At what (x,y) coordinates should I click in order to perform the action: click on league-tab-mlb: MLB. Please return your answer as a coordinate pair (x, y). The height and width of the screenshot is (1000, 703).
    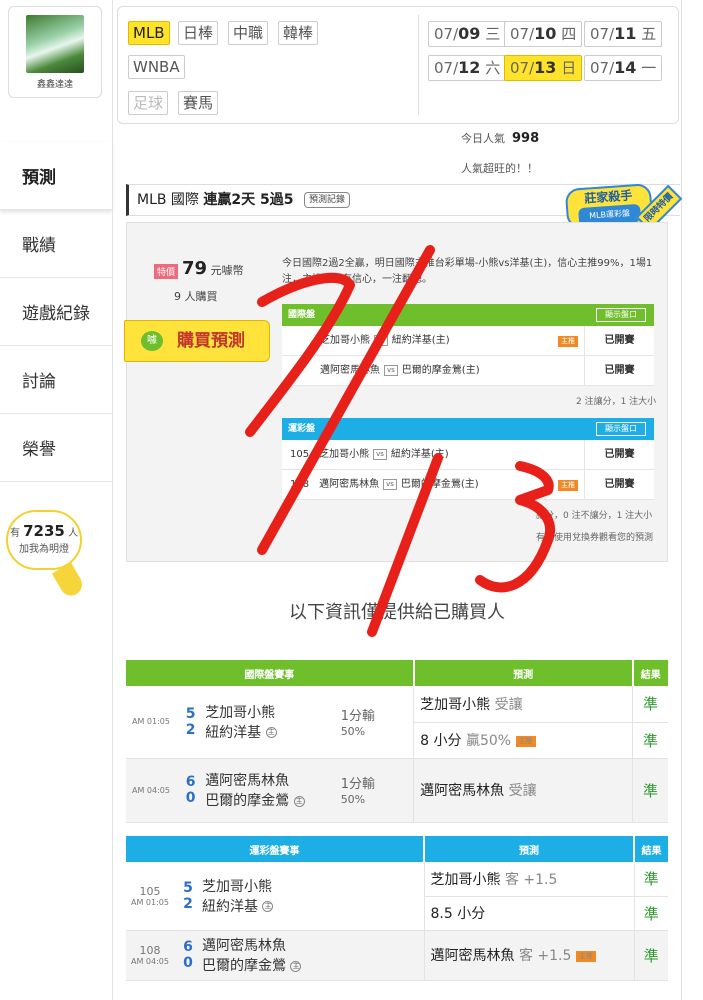
    Looking at the image, I should click on (149, 33).